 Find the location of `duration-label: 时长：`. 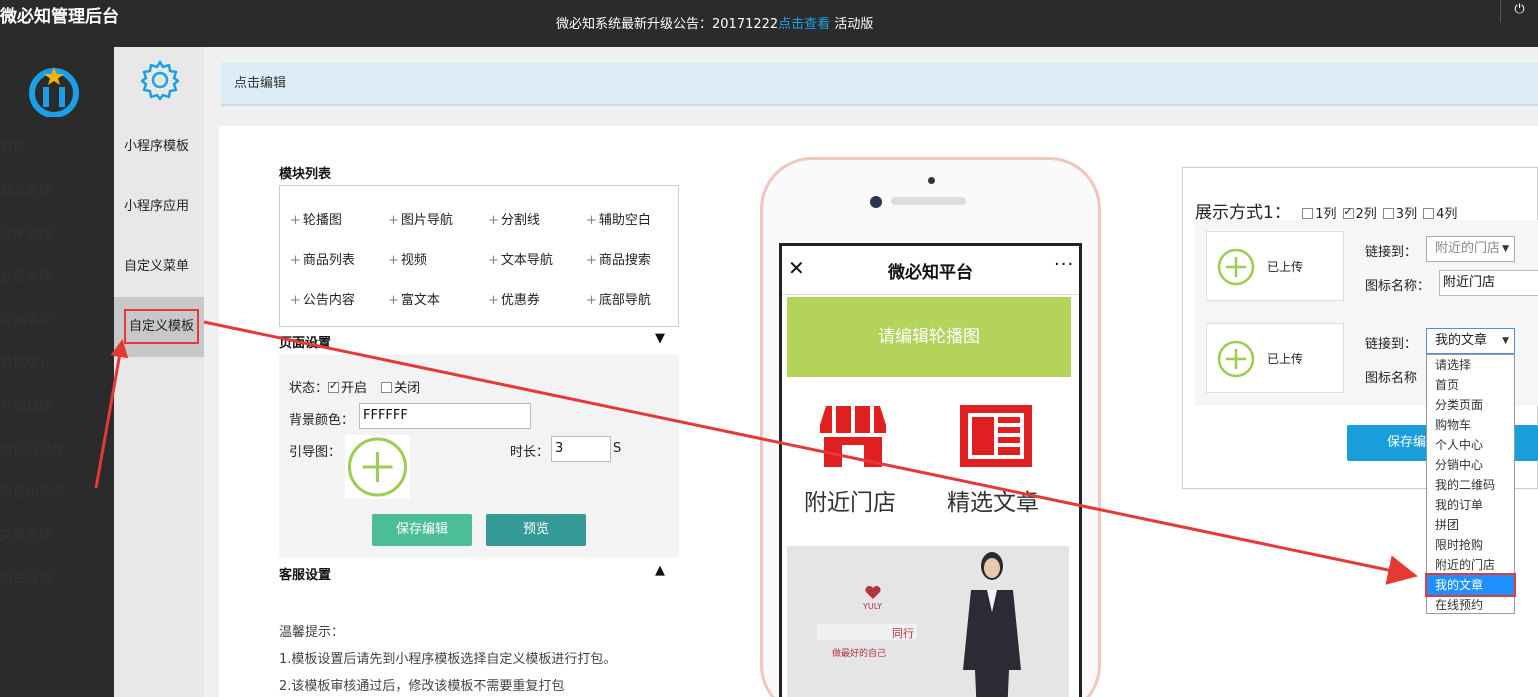

duration-label: 时长： is located at coordinates (530, 452).